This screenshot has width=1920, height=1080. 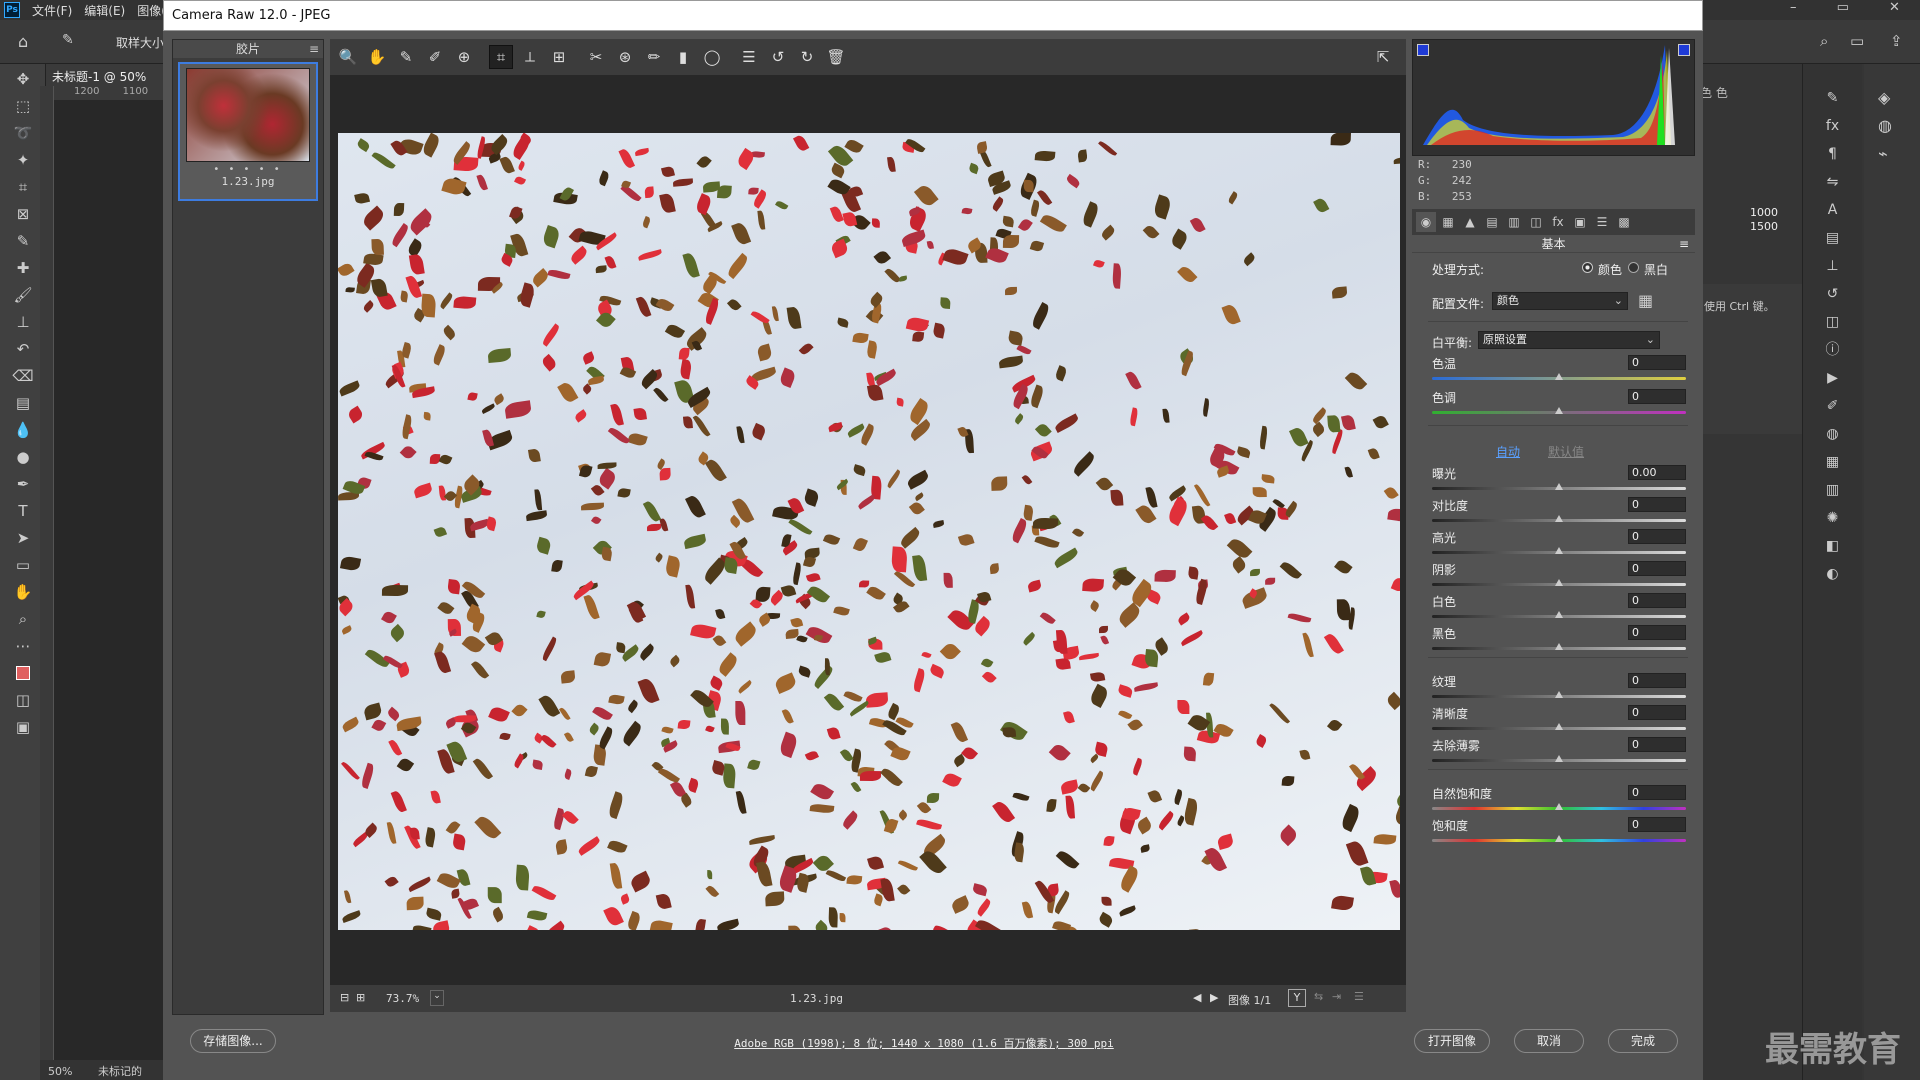 What do you see at coordinates (1896, 41) in the screenshot?
I see `share-icon: ⇪` at bounding box center [1896, 41].